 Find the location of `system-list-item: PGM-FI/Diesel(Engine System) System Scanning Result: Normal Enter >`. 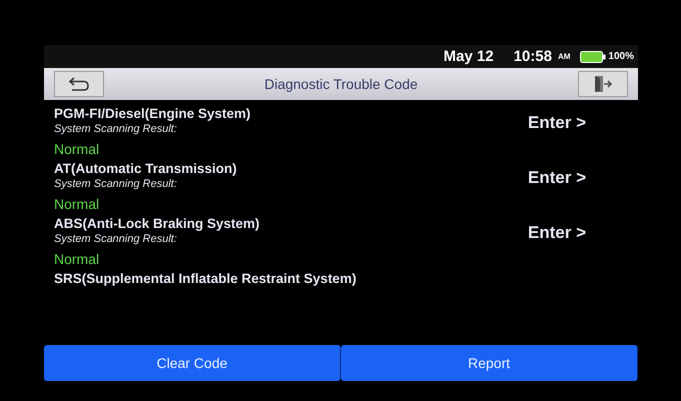

system-list-item: PGM-FI/Diesel(Engine System) System Scanning Result: Normal Enter > is located at coordinates (341, 131).